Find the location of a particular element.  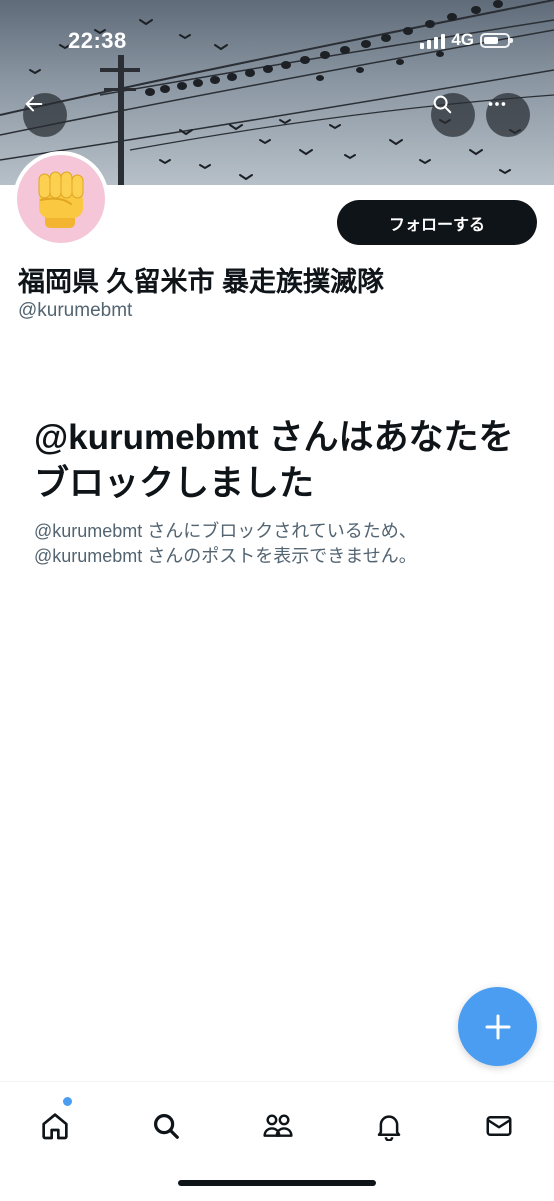

avatar-image is located at coordinates (61, 199).